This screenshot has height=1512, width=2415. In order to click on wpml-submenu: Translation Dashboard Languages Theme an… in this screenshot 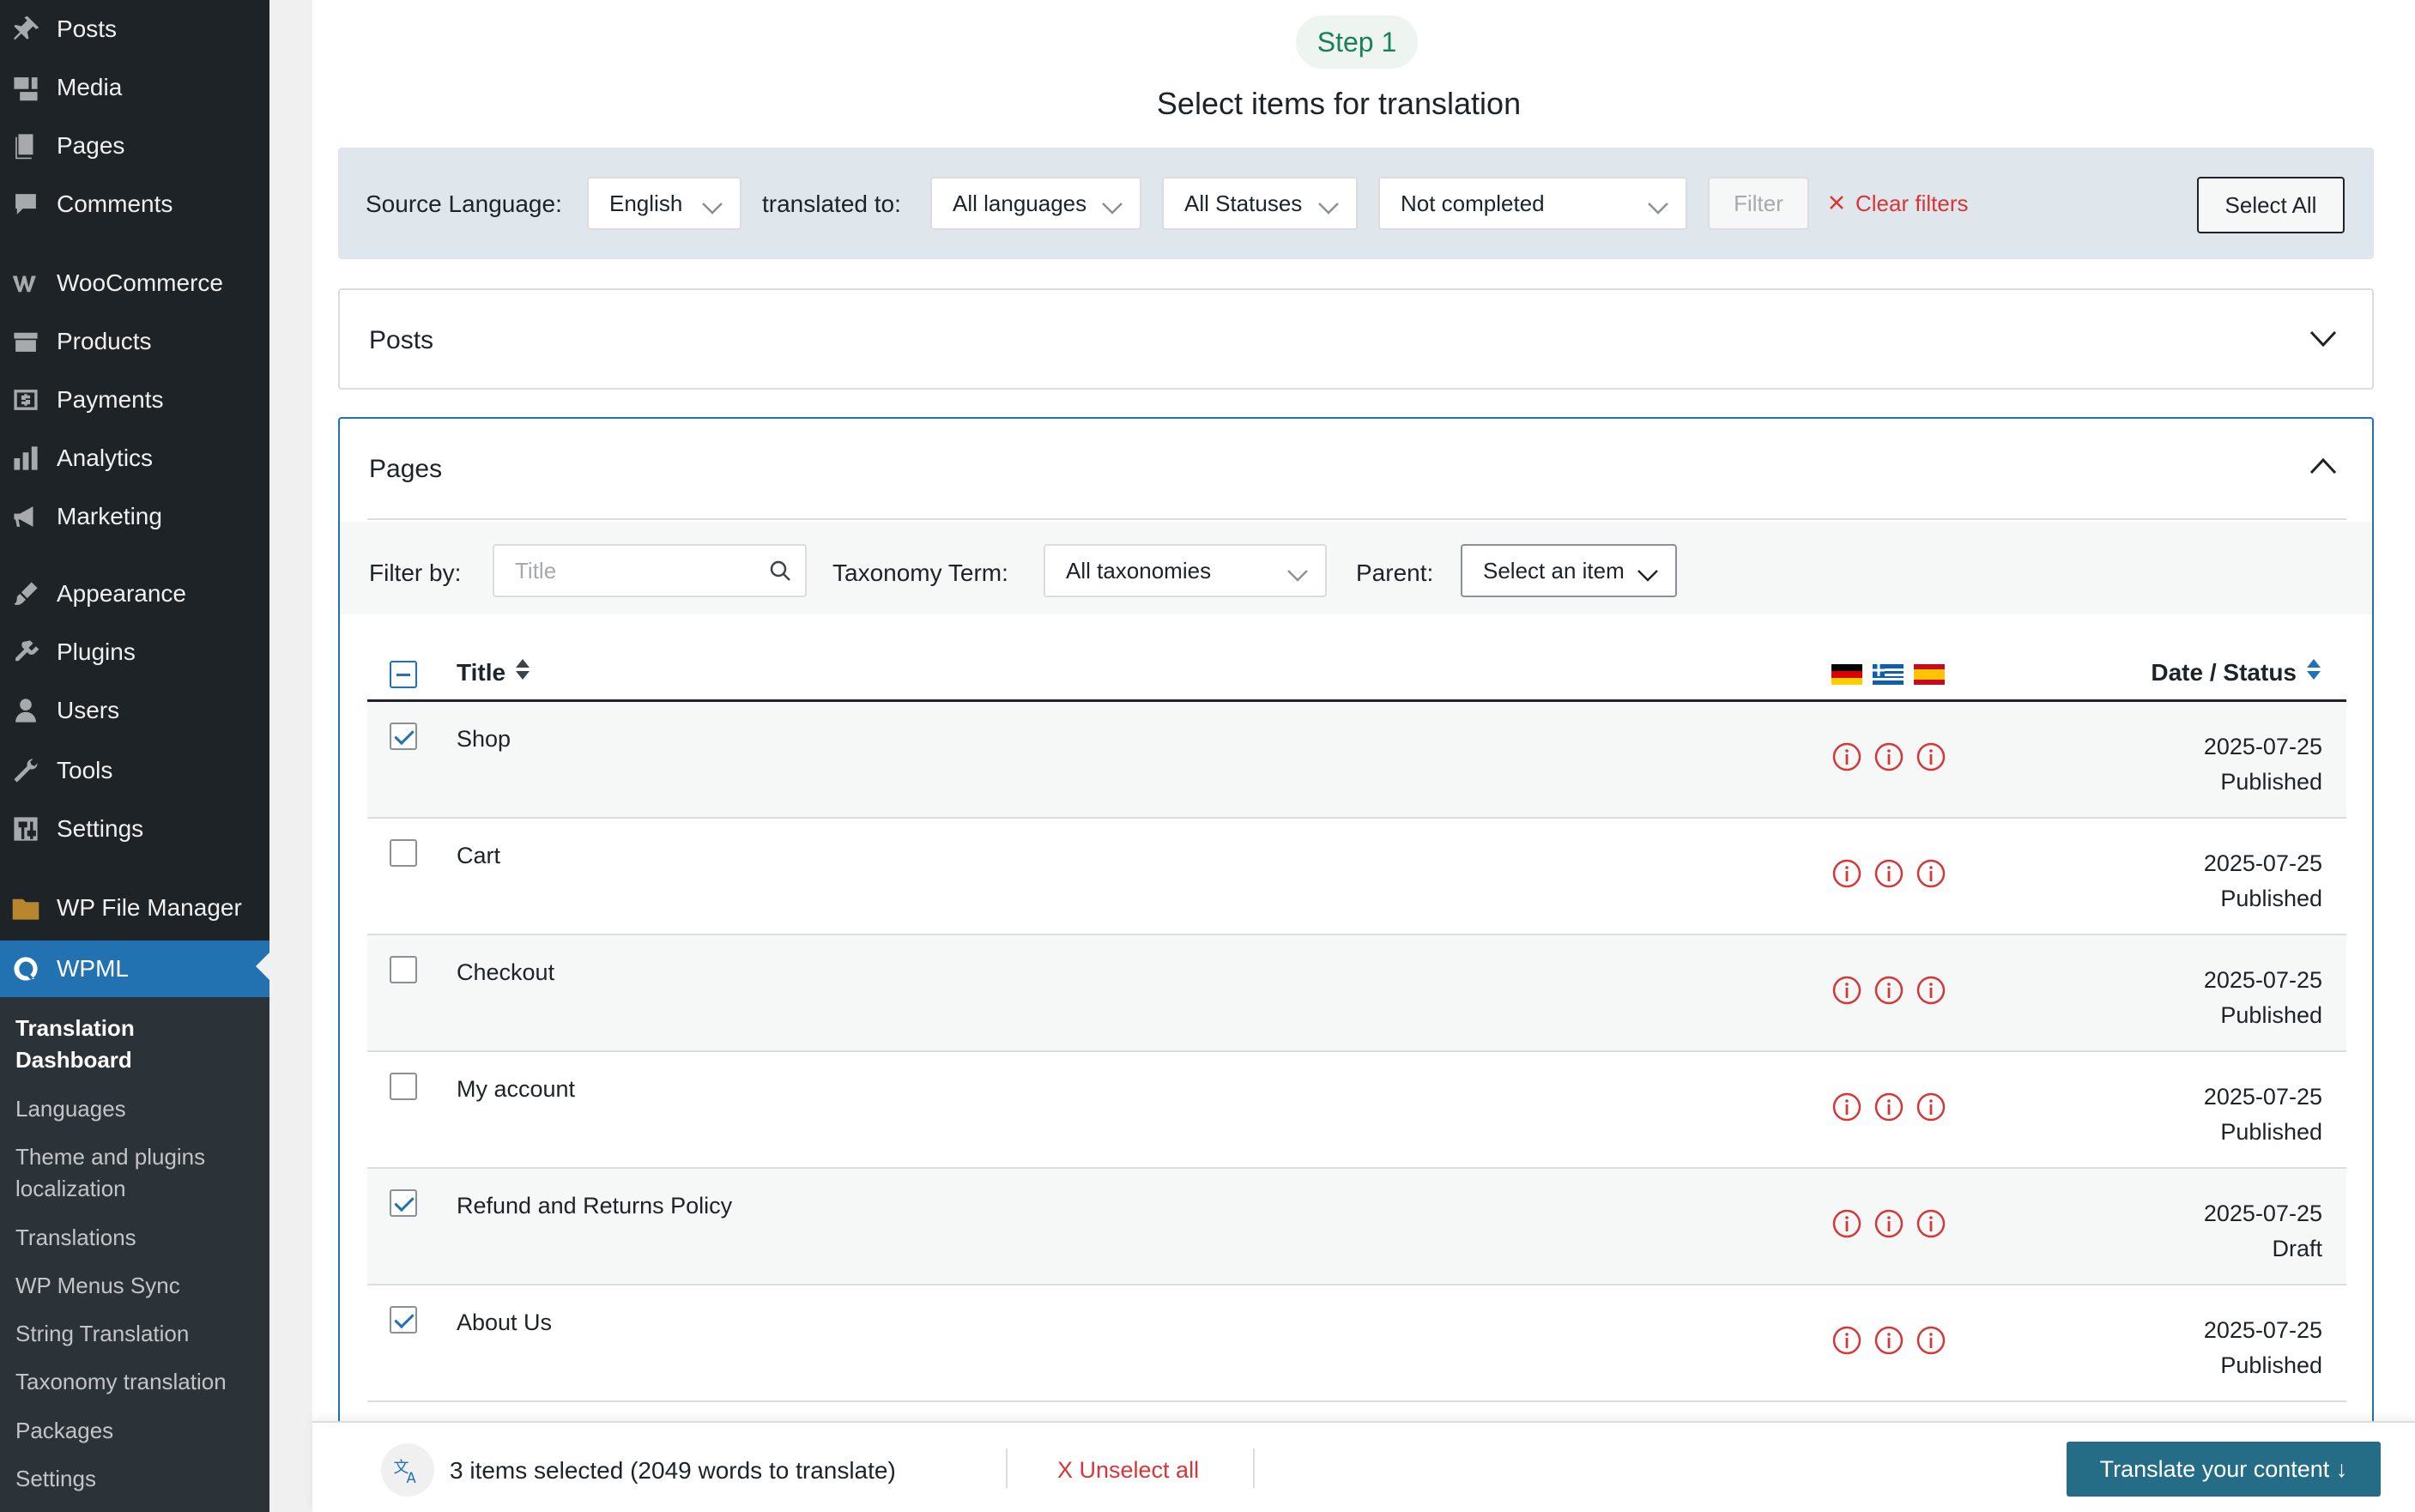, I will do `click(134, 1254)`.